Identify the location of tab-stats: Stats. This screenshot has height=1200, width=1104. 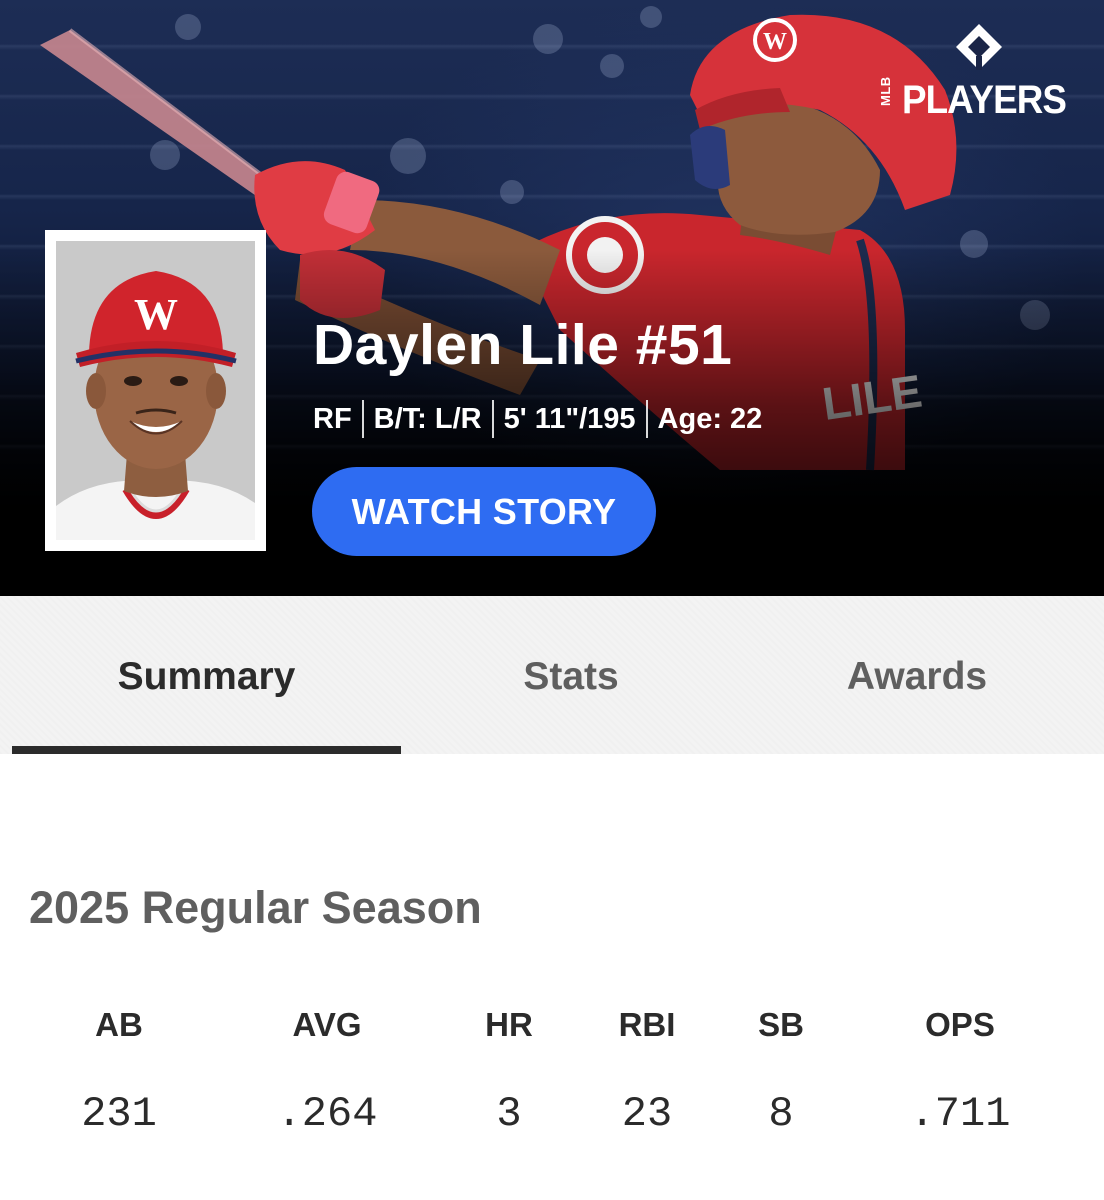
(571, 675).